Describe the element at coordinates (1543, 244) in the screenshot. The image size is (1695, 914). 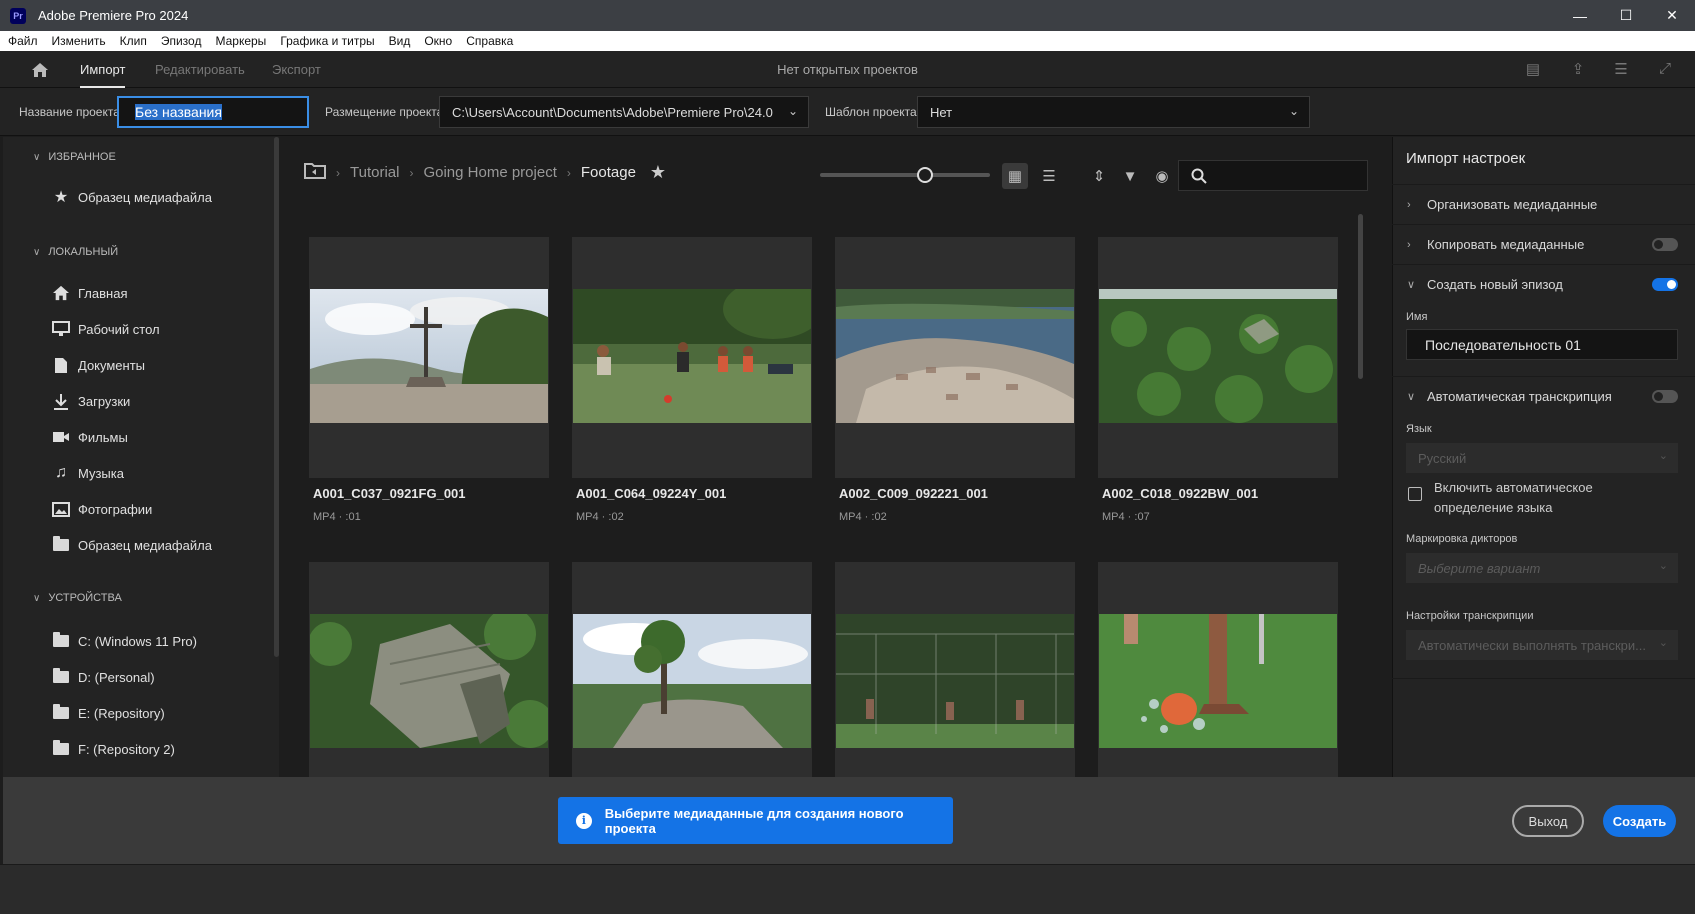
I see `copy-media-row: › Копировать медиаданные` at that location.